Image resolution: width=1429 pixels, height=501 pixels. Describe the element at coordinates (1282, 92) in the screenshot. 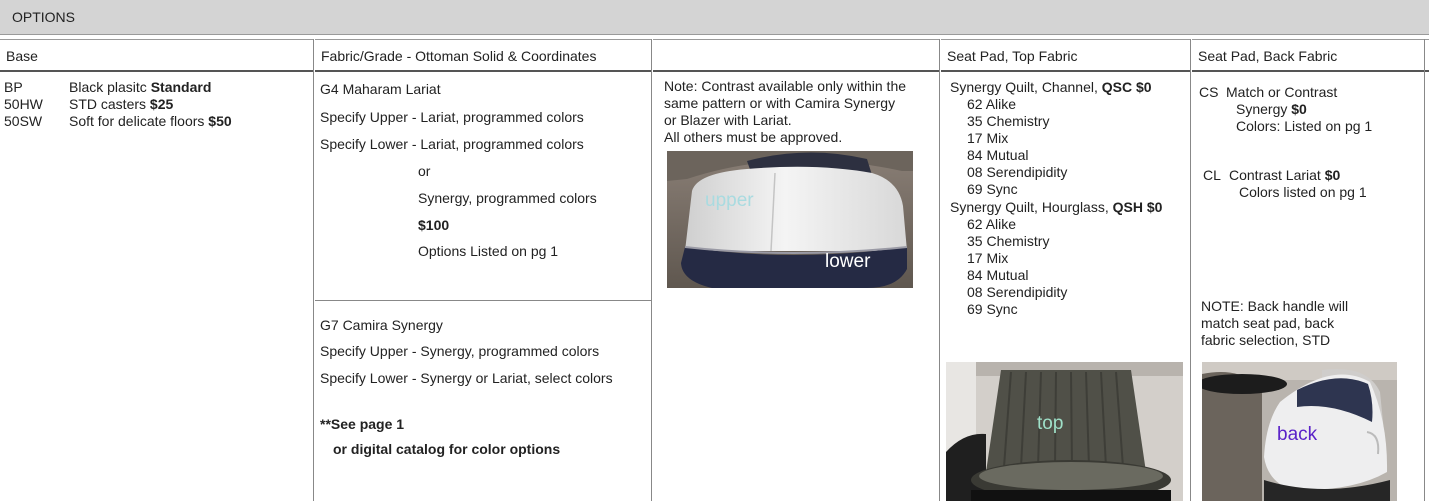

I see `cs-line-1: Match or Contrast` at that location.